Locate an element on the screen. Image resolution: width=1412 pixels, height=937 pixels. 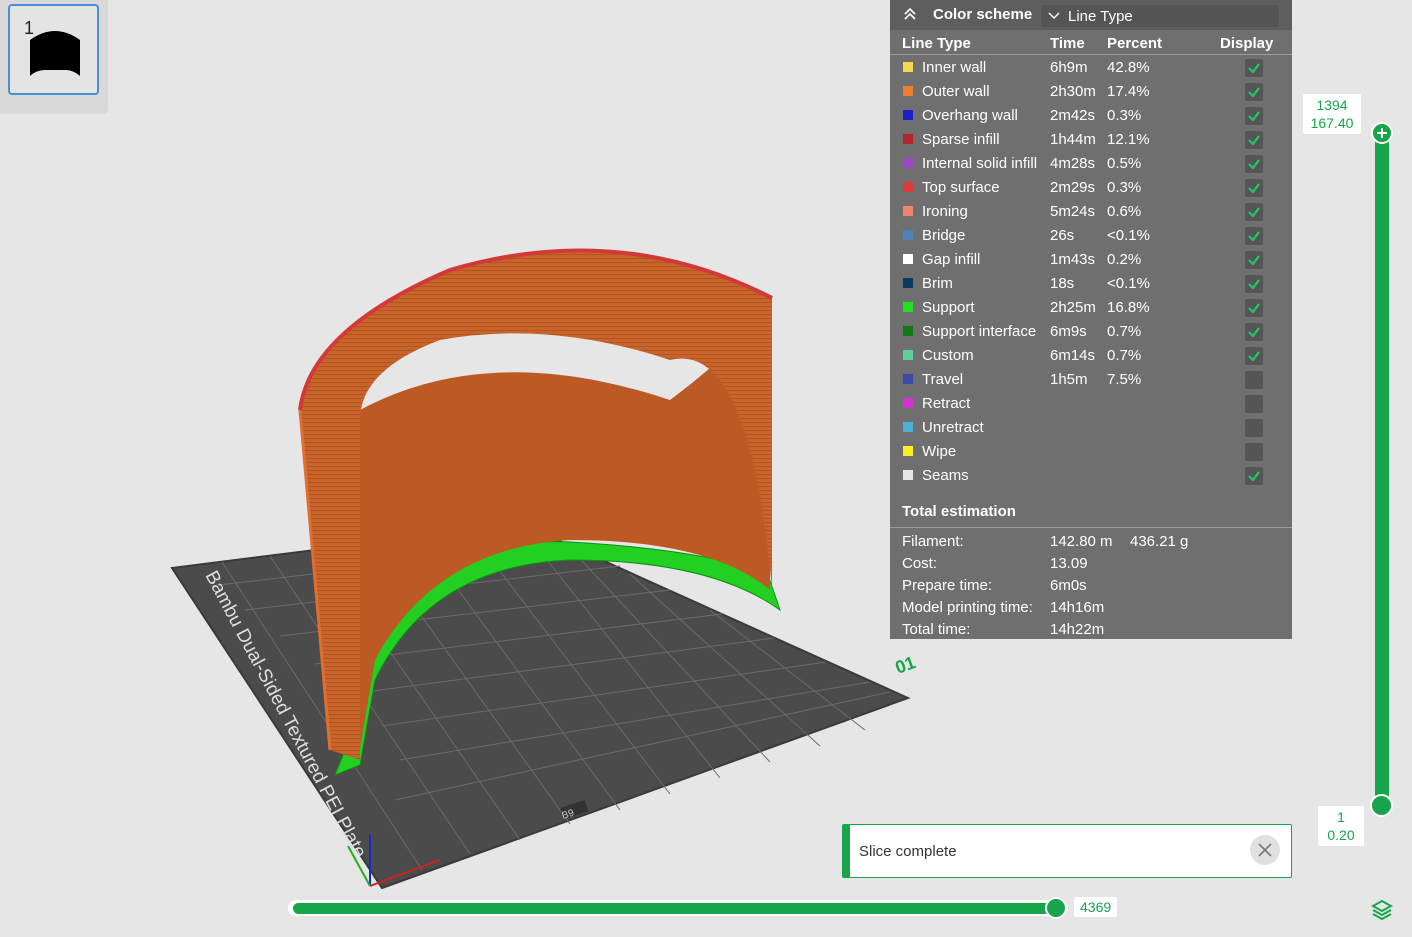
summary-value: 14h16m is located at coordinates (1077, 607).